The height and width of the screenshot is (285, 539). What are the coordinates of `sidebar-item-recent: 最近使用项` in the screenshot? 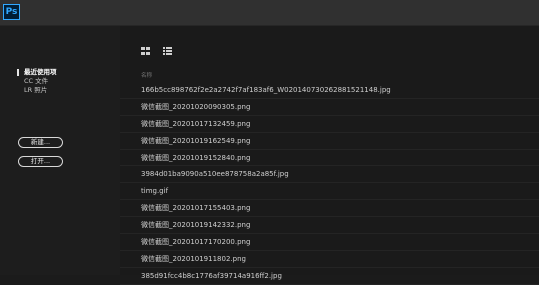 It's located at (37, 72).